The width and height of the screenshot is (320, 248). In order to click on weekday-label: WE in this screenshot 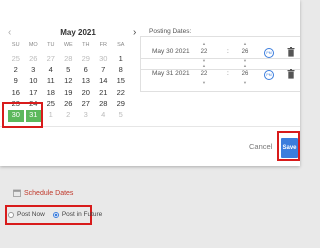, I will do `click(68, 45)`.